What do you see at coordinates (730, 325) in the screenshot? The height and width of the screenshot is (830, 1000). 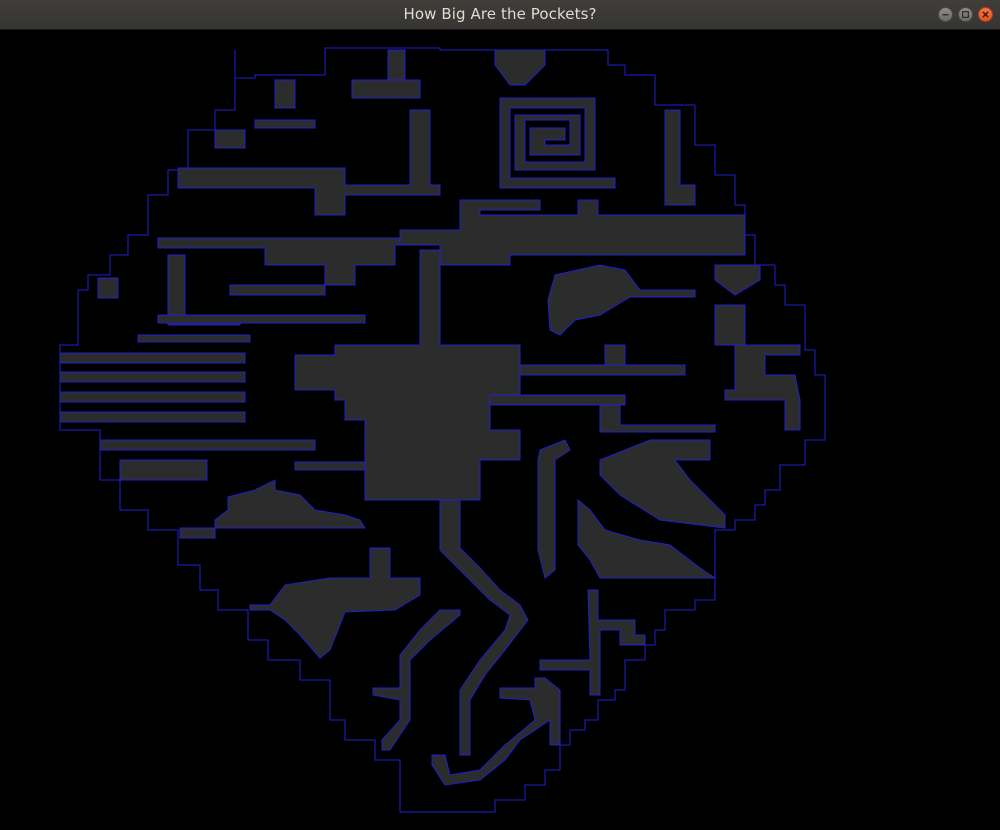 I see `pocket-right-mid` at bounding box center [730, 325].